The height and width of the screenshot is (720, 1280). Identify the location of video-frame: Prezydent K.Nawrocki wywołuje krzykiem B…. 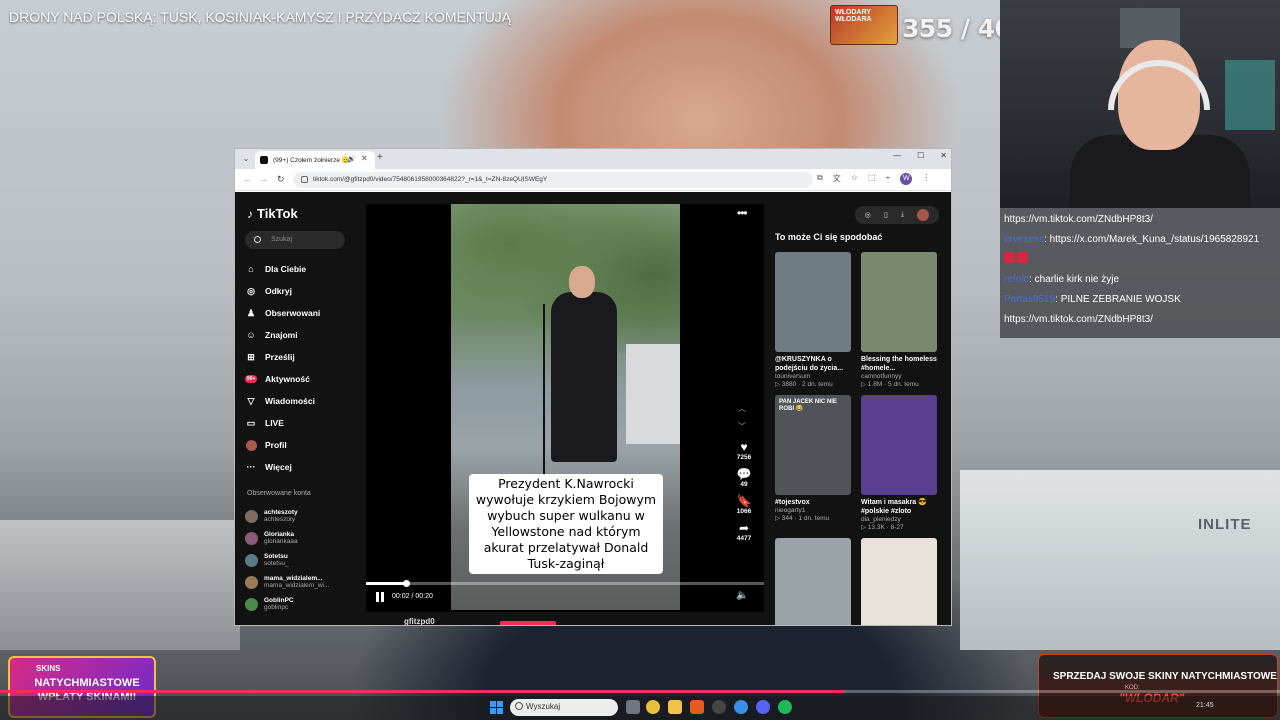
(565, 407).